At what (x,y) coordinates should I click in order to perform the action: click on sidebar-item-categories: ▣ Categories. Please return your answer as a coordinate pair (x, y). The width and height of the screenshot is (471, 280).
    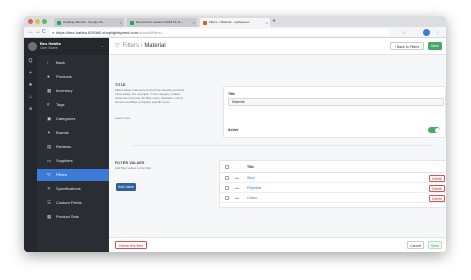
    Looking at the image, I should click on (73, 119).